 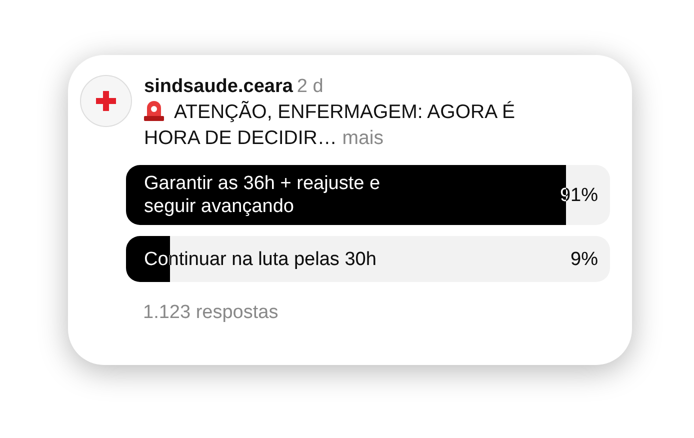 What do you see at coordinates (310, 86) in the screenshot?
I see `post-time: 2 d` at bounding box center [310, 86].